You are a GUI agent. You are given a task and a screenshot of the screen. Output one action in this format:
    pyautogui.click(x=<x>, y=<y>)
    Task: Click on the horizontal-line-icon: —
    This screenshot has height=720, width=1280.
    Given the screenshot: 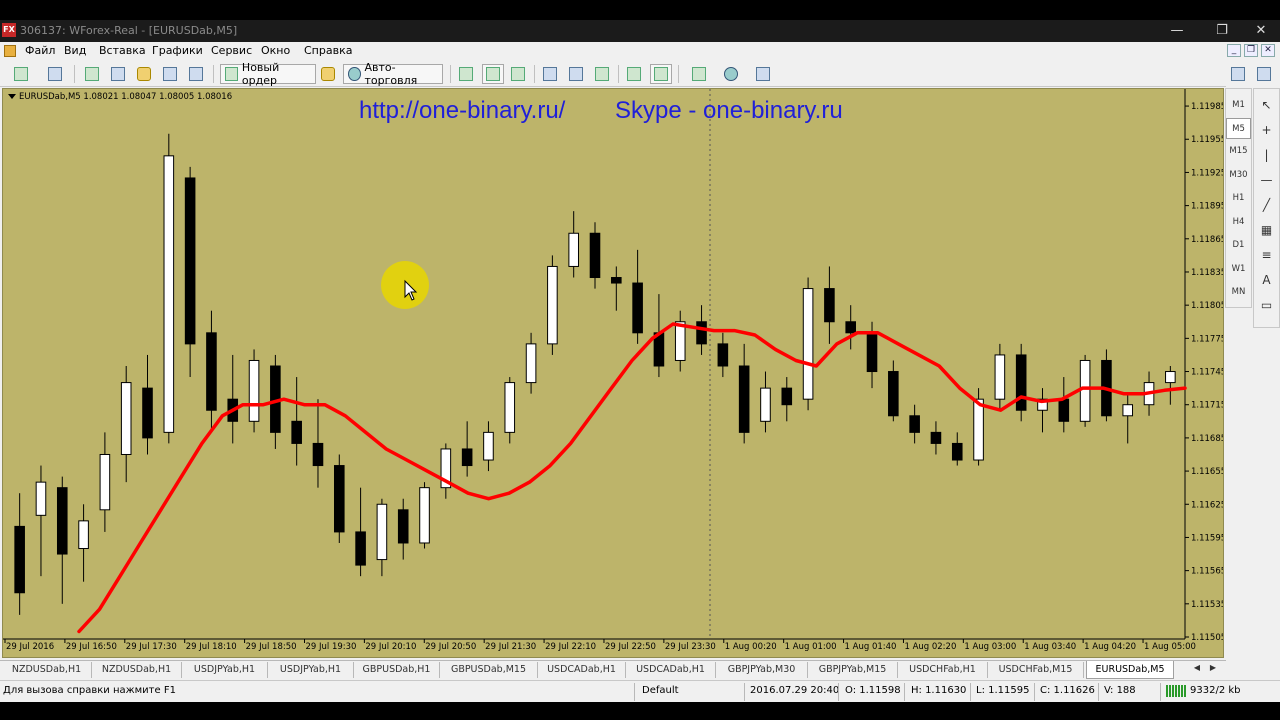 What is the action you would take?
    pyautogui.click(x=1266, y=180)
    